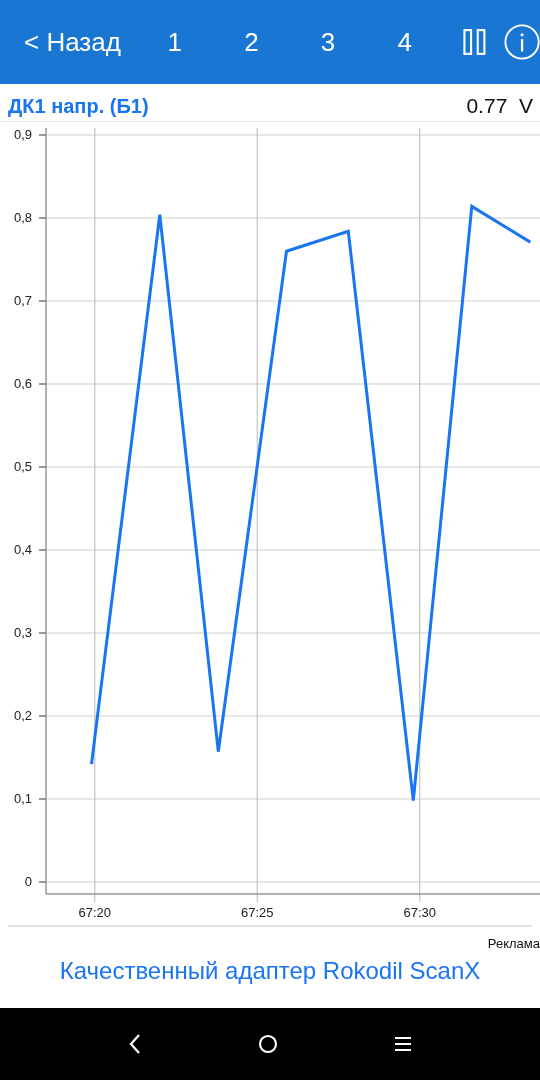 The image size is (540, 1080). Describe the element at coordinates (270, 968) in the screenshot. I see `ad-link: Качественный адаптер Rokodil ScanX` at that location.